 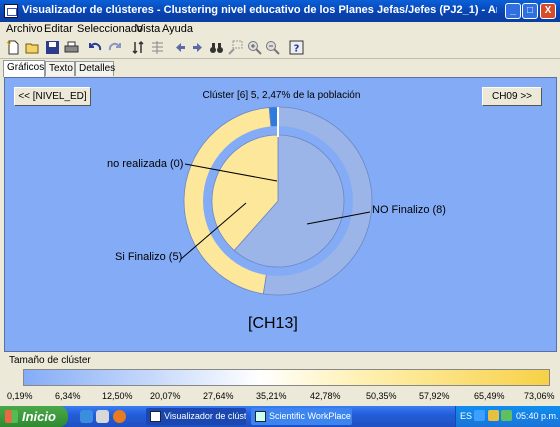 What do you see at coordinates (254, 47) in the screenshot?
I see `zoom-in-icon` at bounding box center [254, 47].